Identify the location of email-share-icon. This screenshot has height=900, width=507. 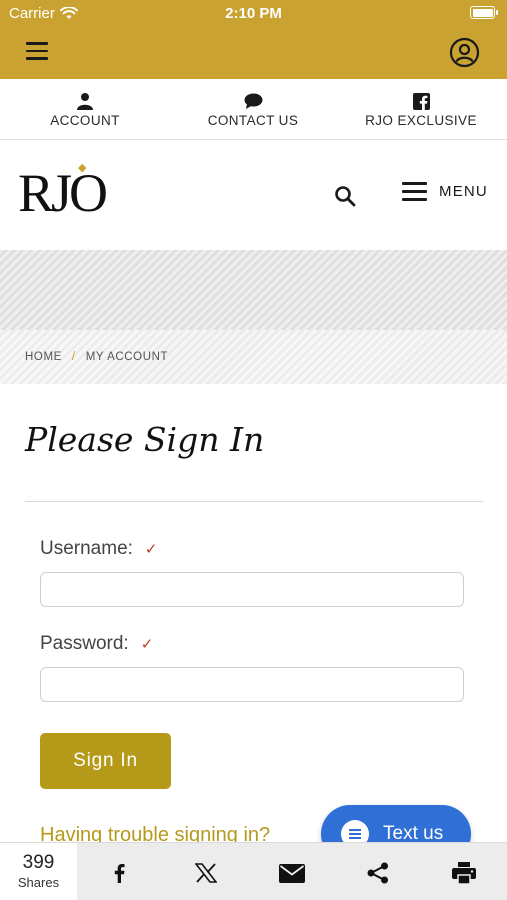
(292, 873).